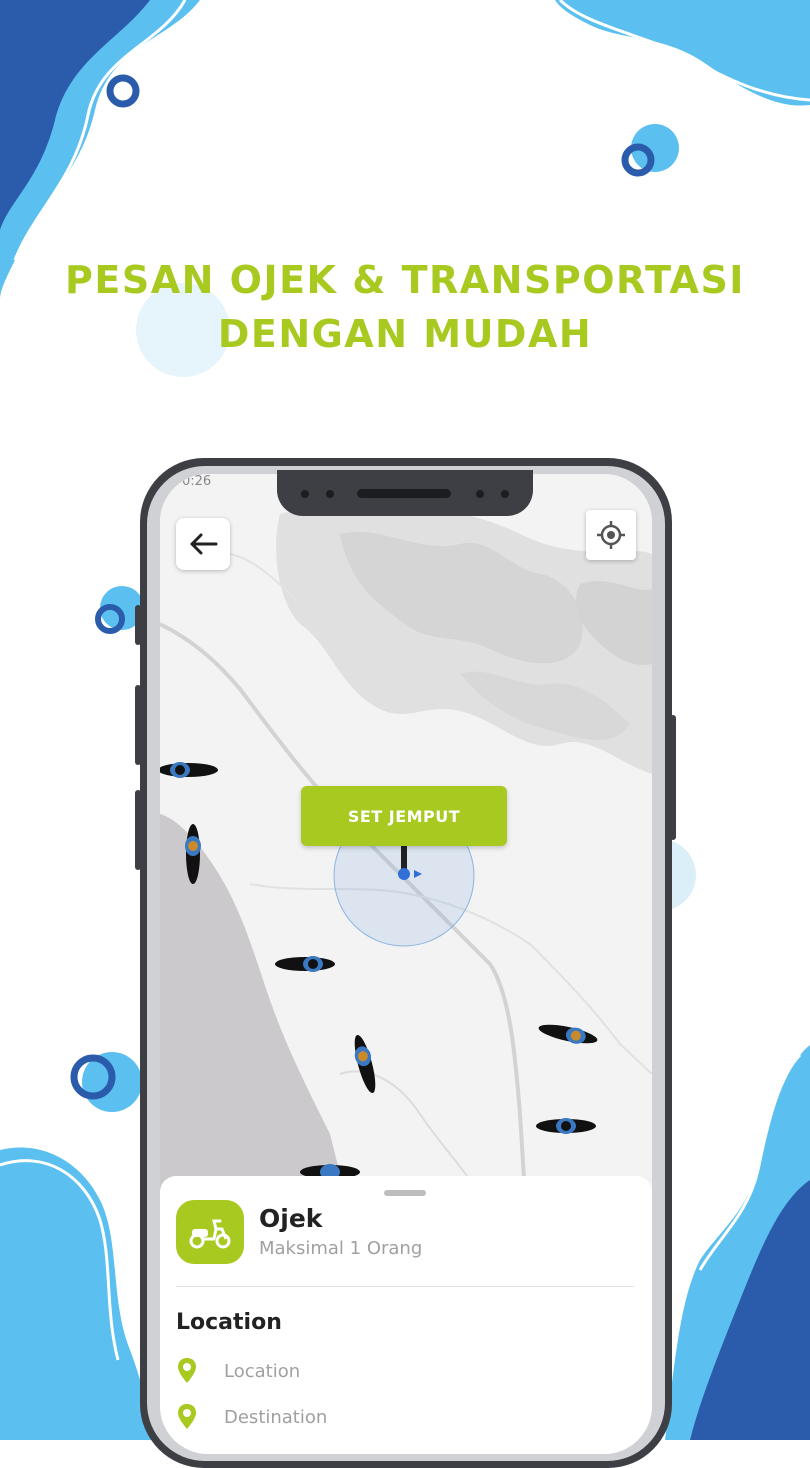 Image resolution: width=810 pixels, height=1468 pixels. What do you see at coordinates (376, 1417) in the screenshot?
I see `destination-field: Destination` at bounding box center [376, 1417].